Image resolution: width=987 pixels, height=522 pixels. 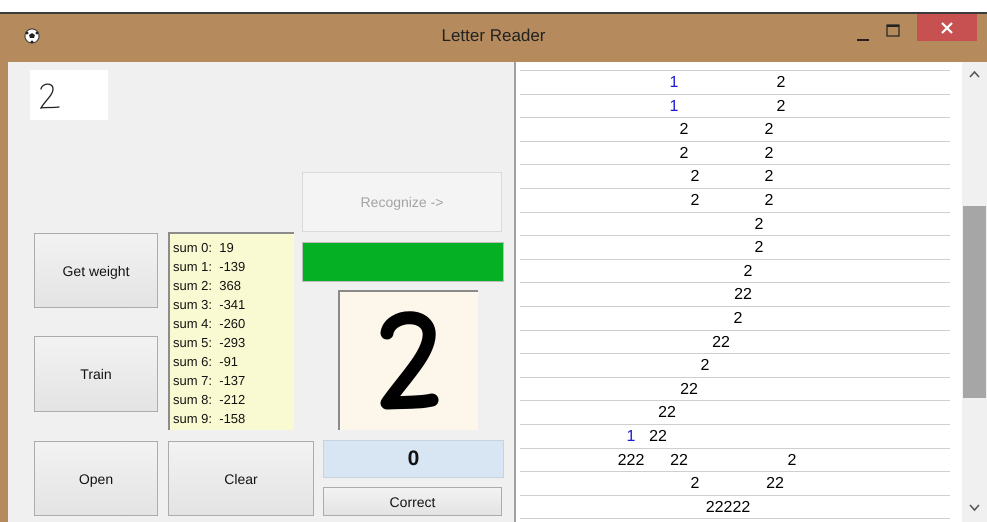 I want to click on scrollbar, so click(x=974, y=292).